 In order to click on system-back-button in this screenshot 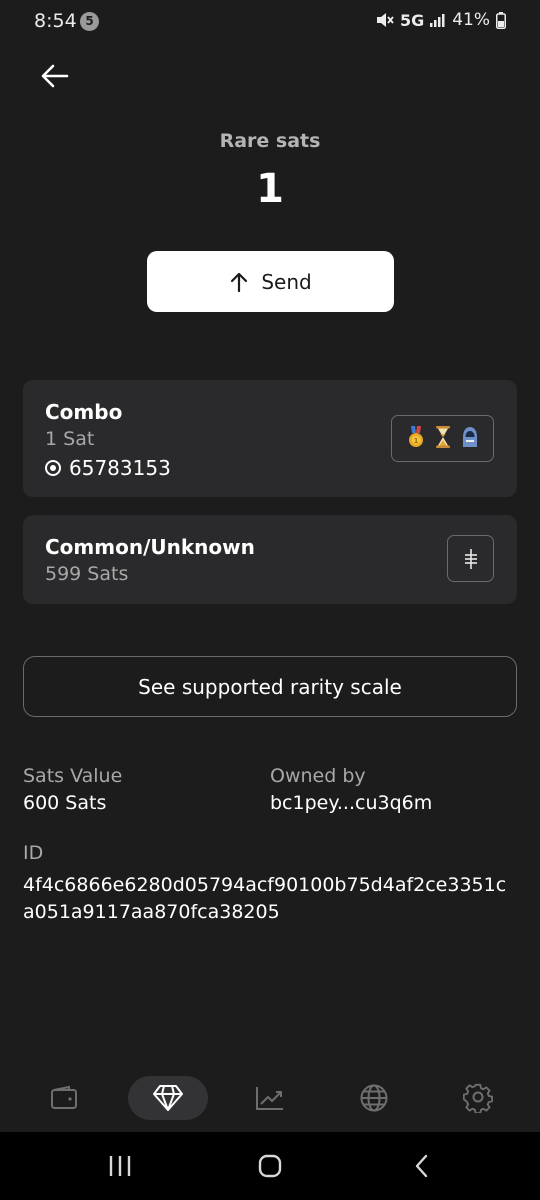, I will do `click(422, 1166)`.